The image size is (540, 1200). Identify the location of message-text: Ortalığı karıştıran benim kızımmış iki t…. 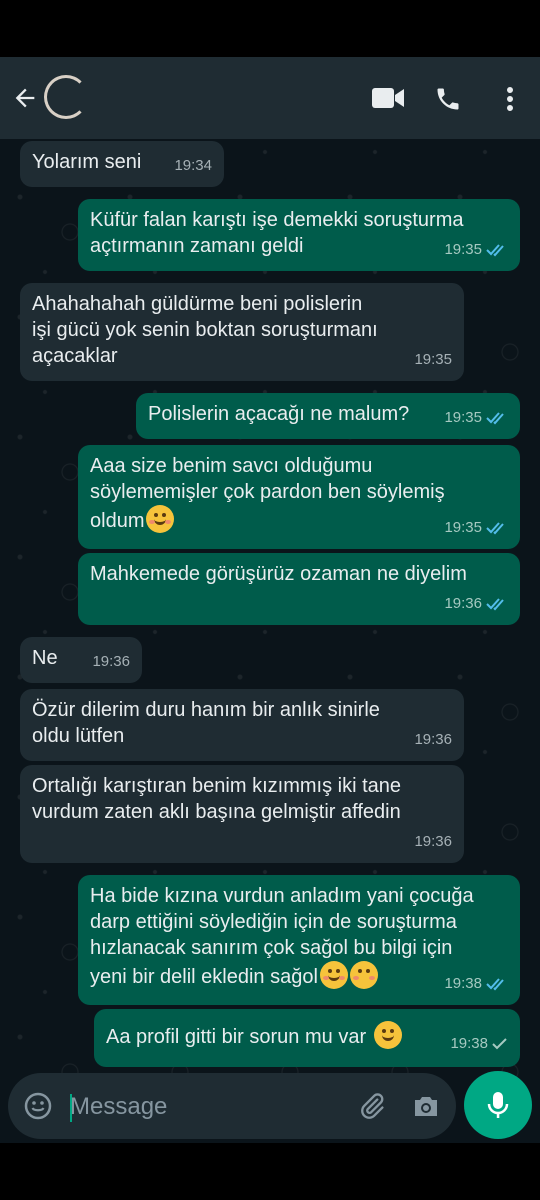
(216, 799).